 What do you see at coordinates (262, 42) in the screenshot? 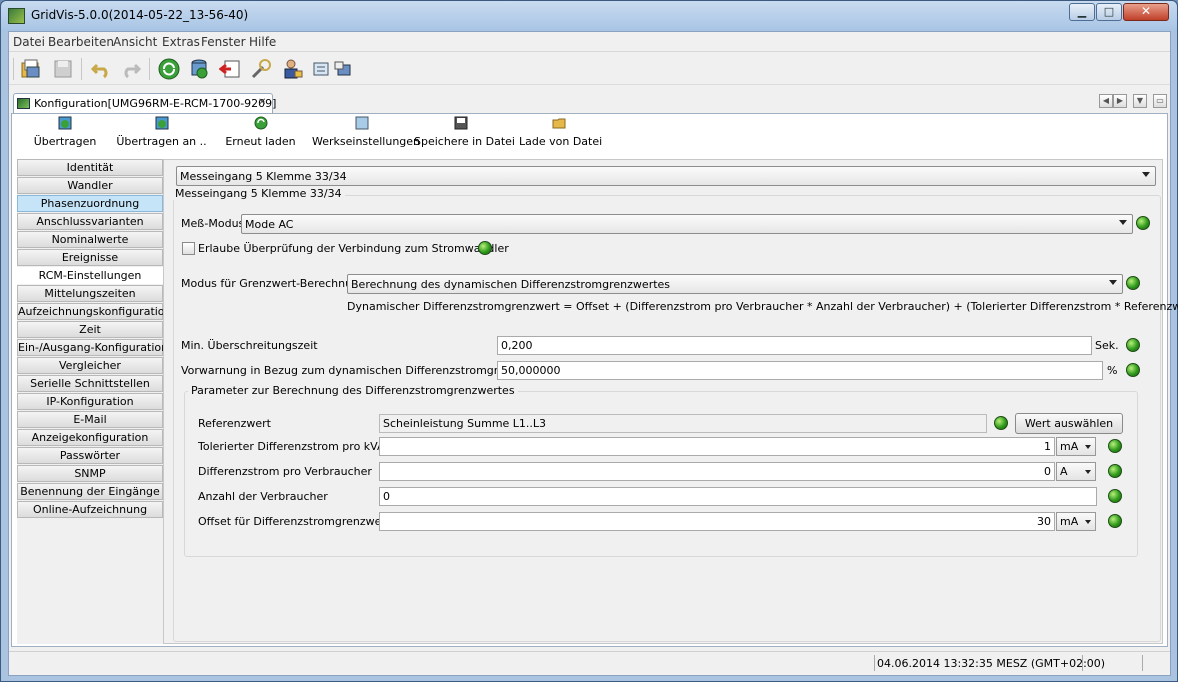
I see `menu-hilfe: Hilfe` at bounding box center [262, 42].